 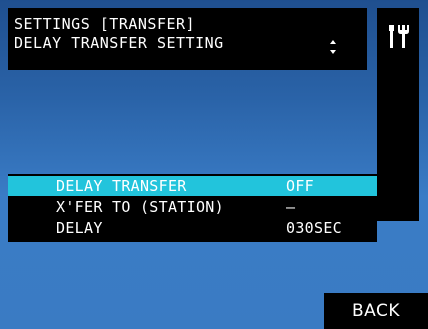 I want to click on back-button: BACK, so click(x=376, y=311).